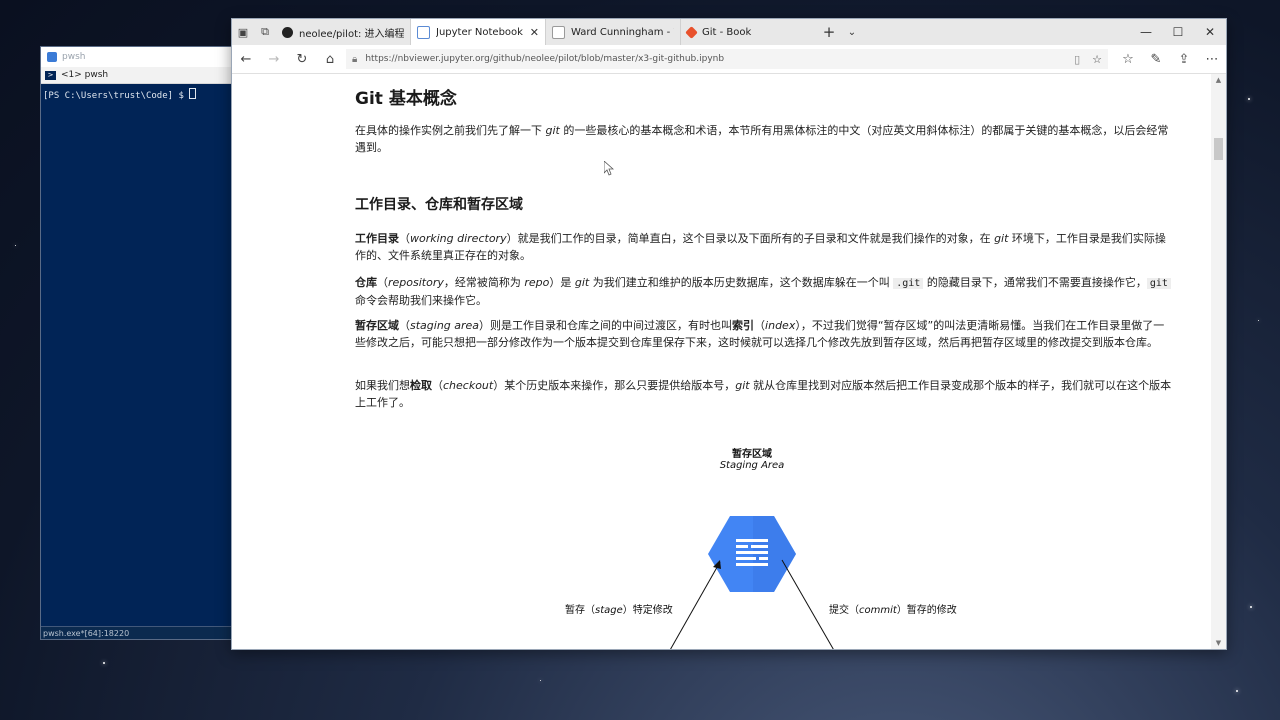 The height and width of the screenshot is (720, 1280). What do you see at coordinates (580, 610) in the screenshot?
I see `text: 暂存（` at bounding box center [580, 610].